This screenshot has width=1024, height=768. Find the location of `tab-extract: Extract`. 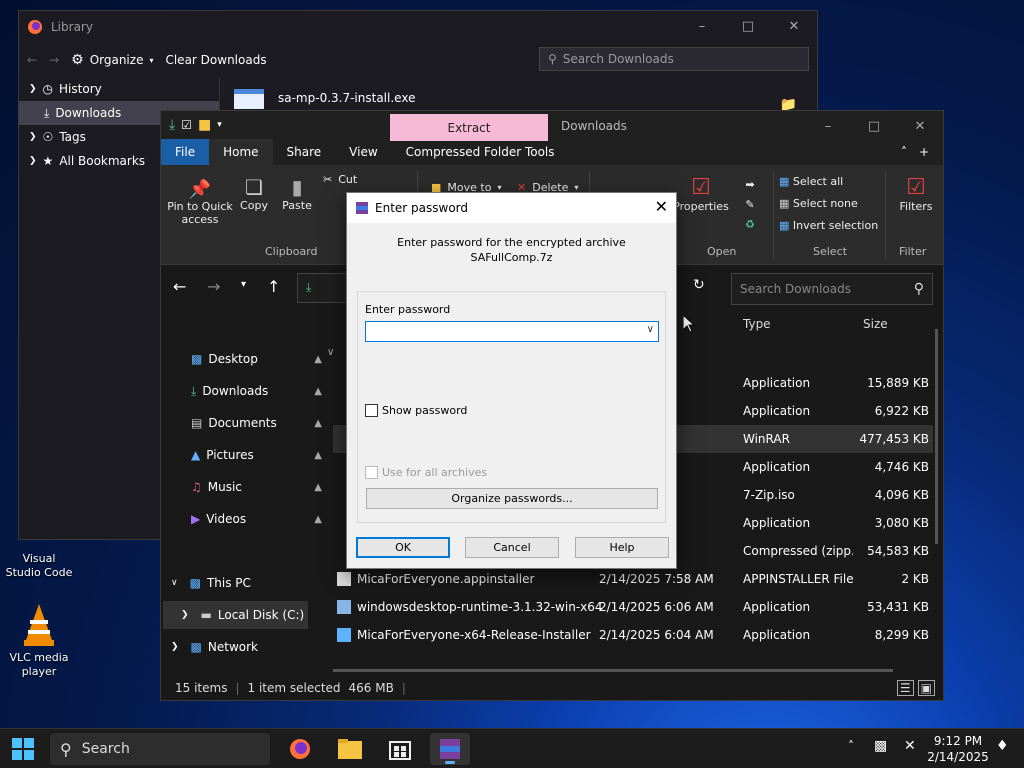

tab-extract: Extract is located at coordinates (469, 127).